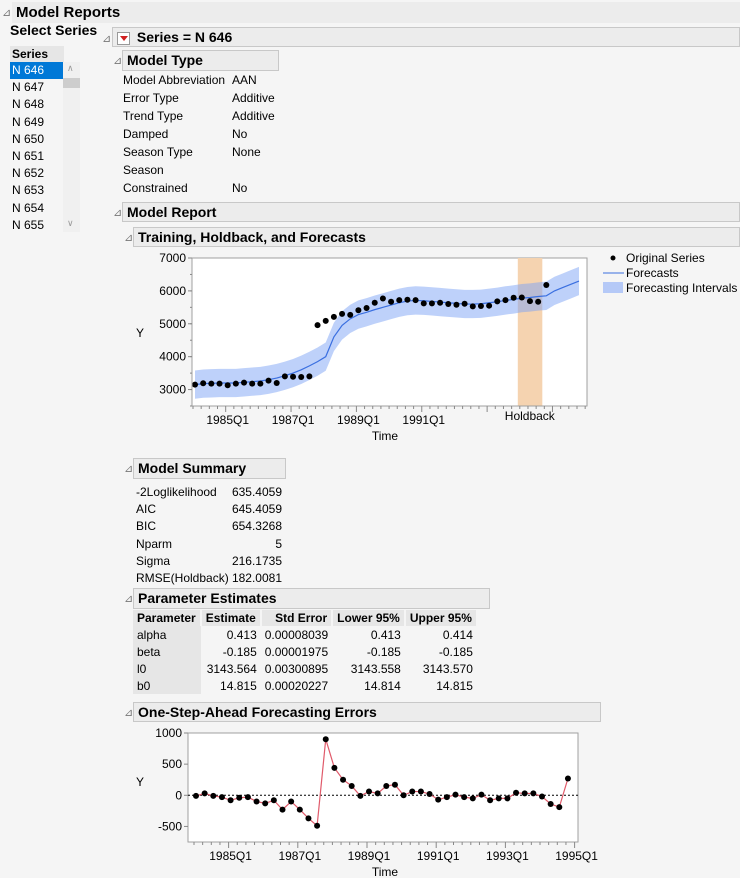  I want to click on summary-label: Nparm, so click(154, 543).